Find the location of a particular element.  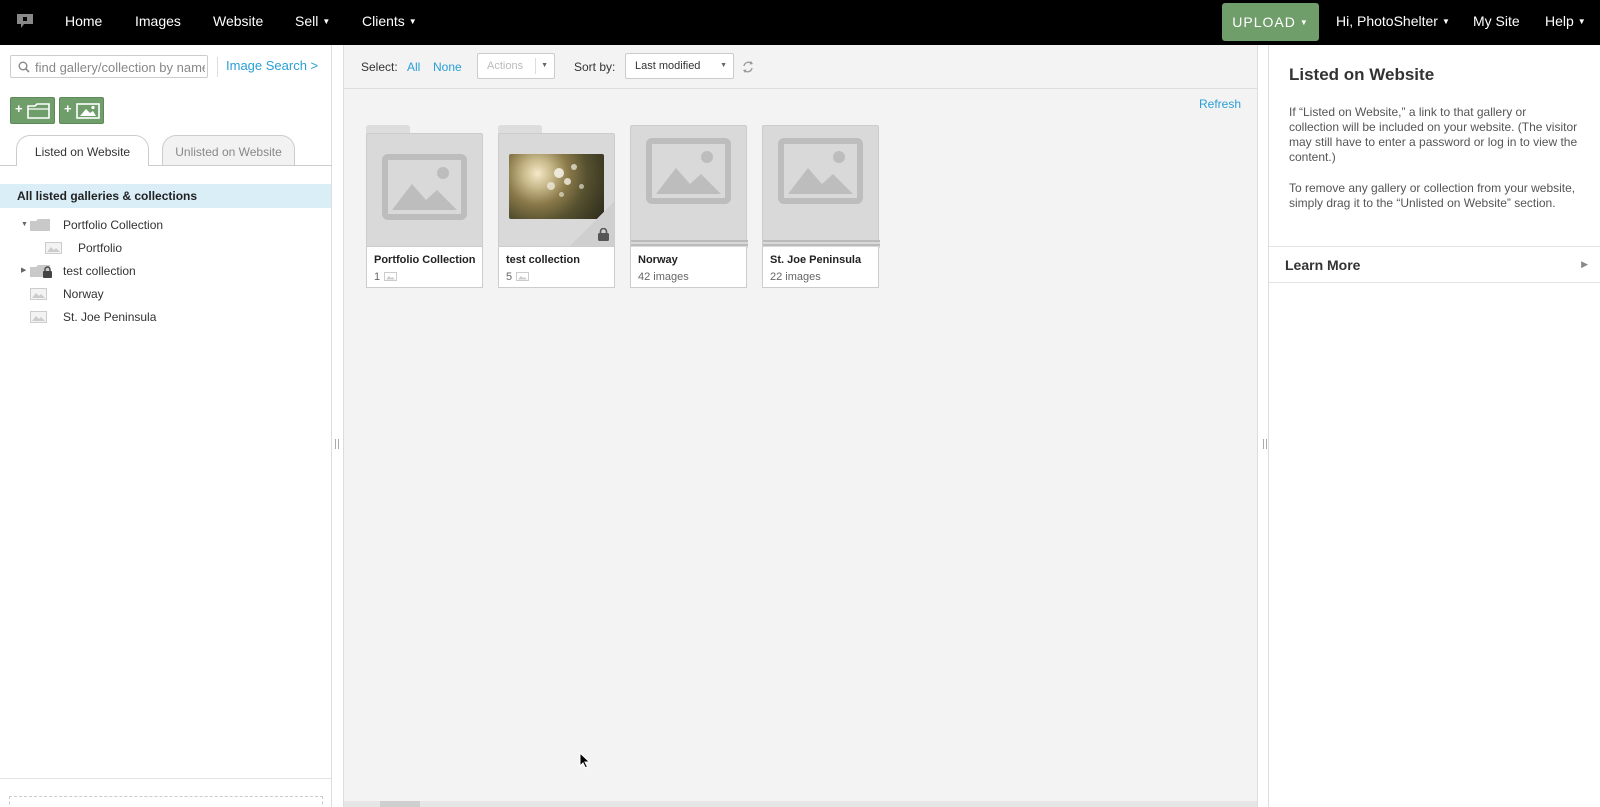

nav-clients-label: Clients is located at coordinates (383, 21).